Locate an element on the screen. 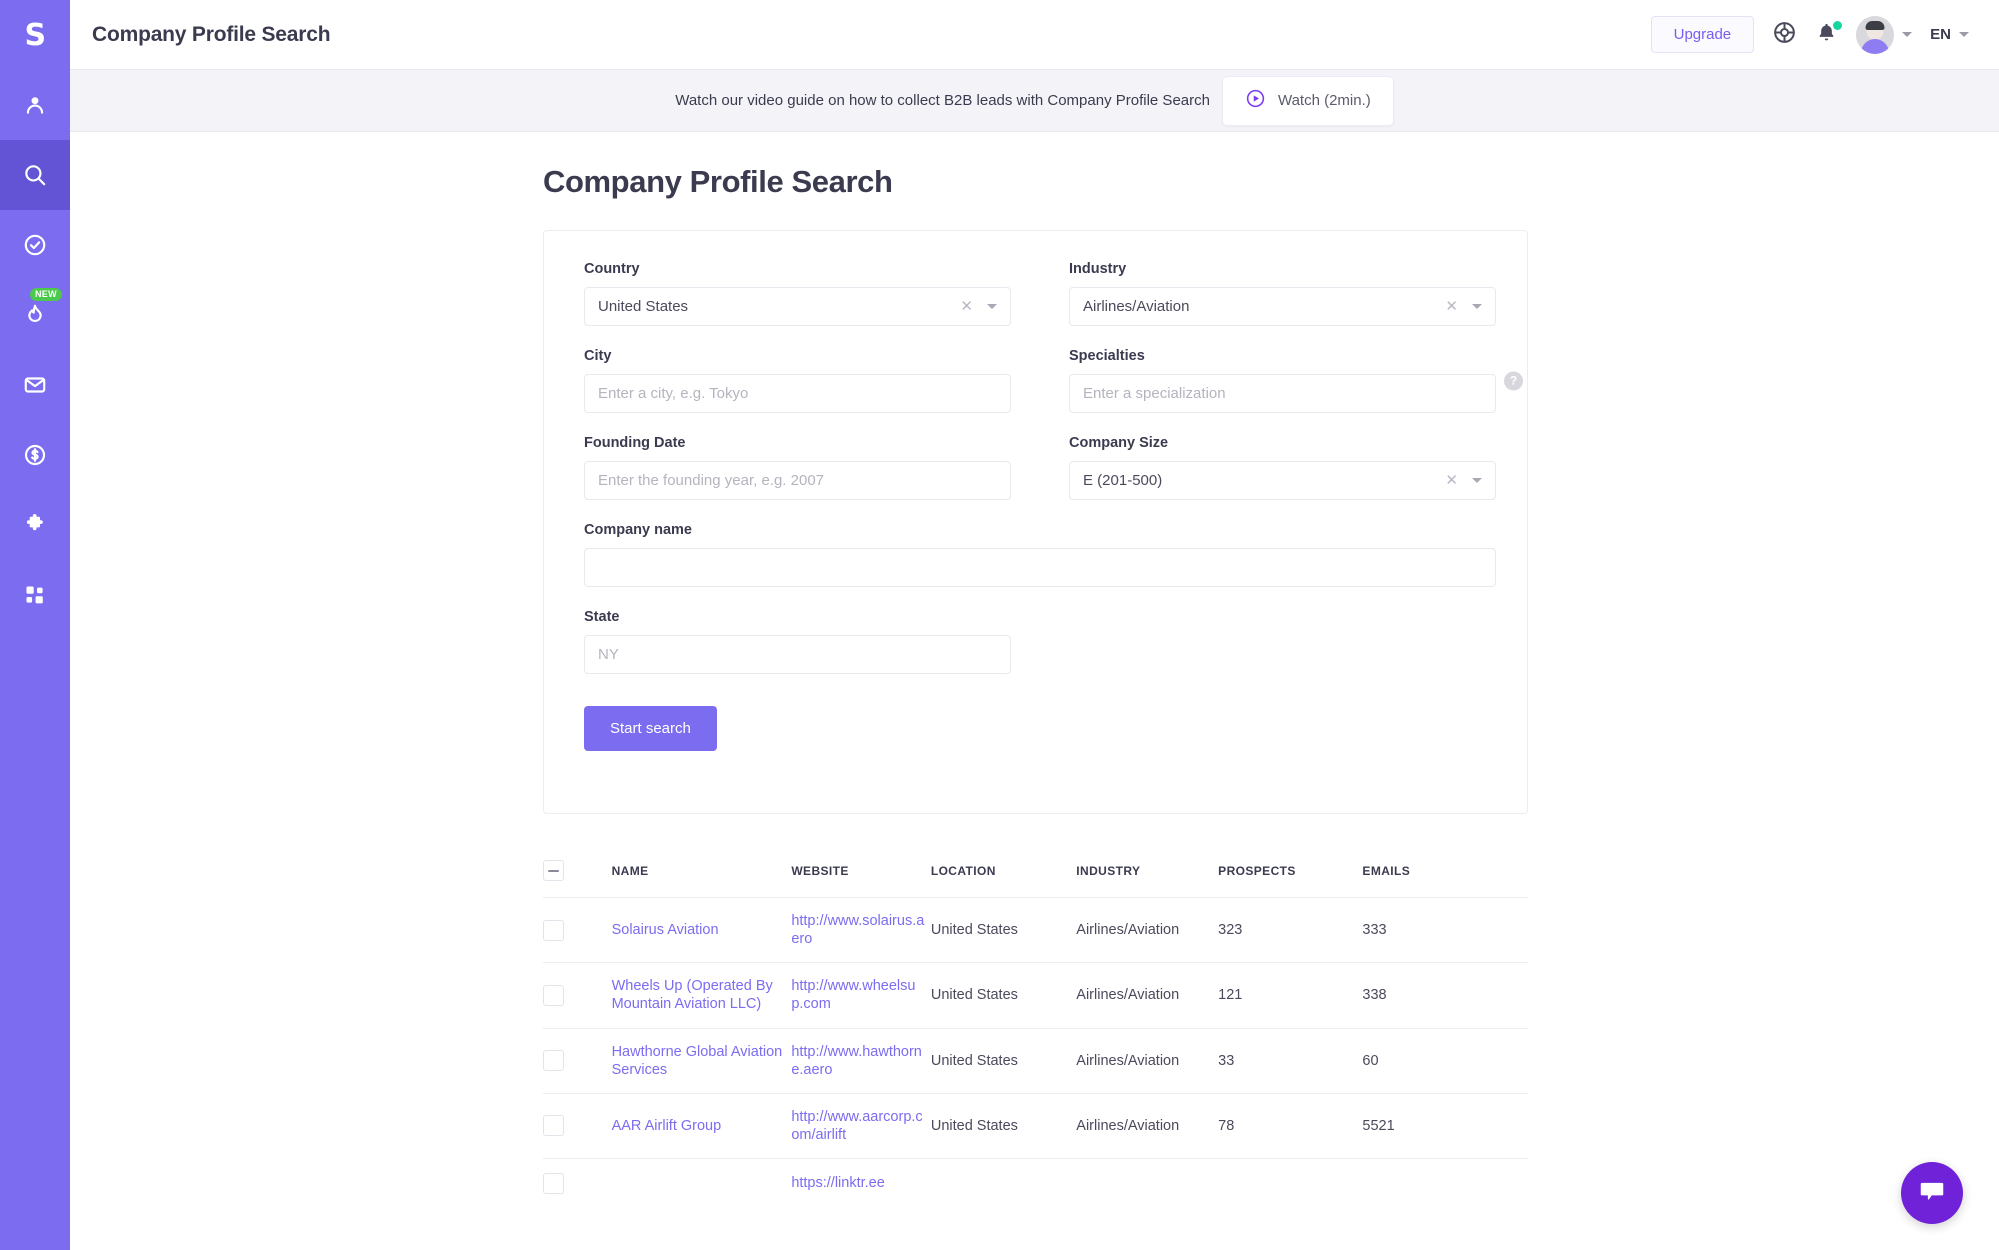  app-logo: S is located at coordinates (35, 35).